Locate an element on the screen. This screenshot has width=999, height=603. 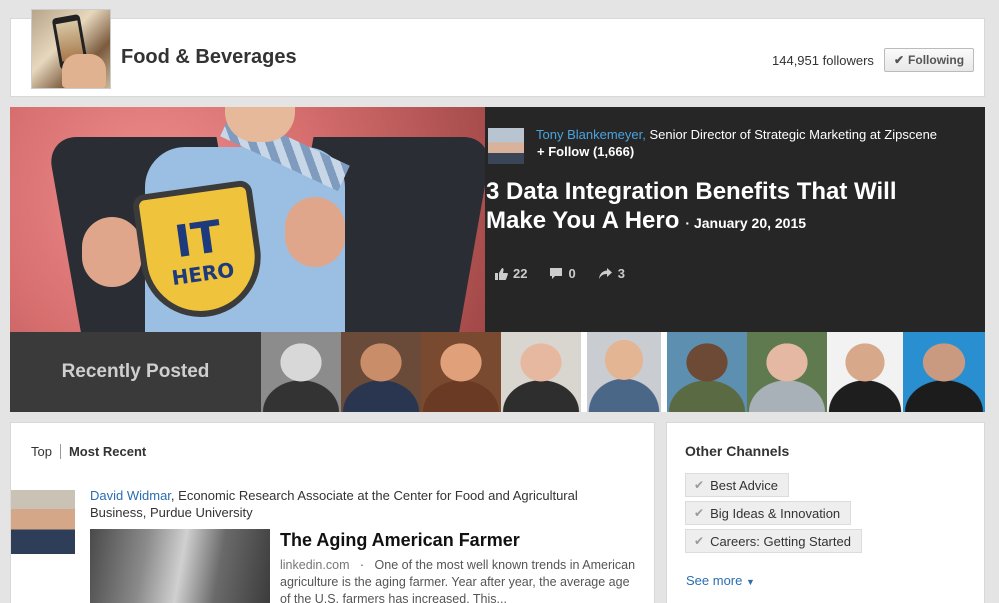
likes-count: 22 is located at coordinates (520, 273).